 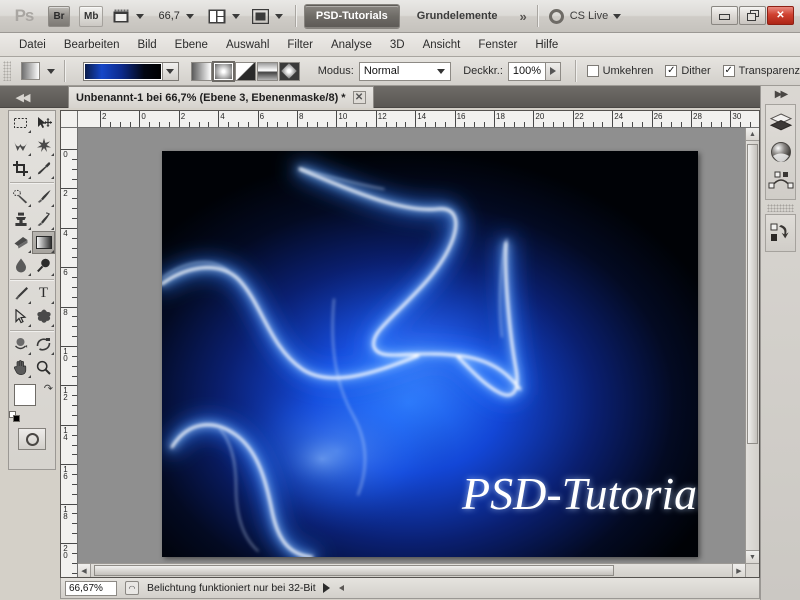 I want to click on scroll-right-button: ▶, so click(x=738, y=570).